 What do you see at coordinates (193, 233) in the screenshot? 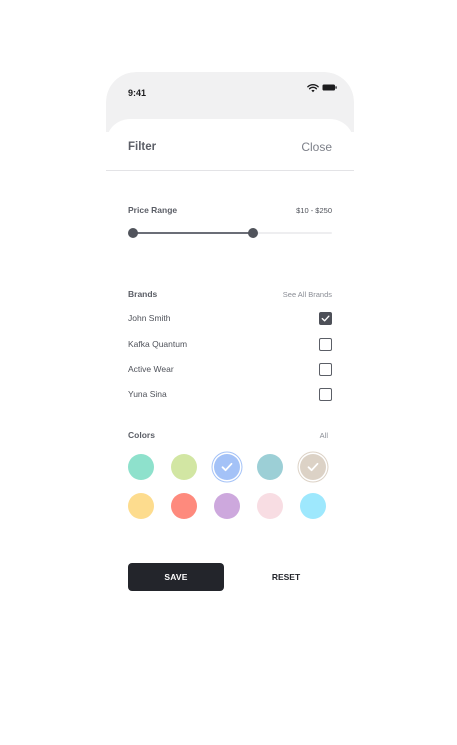
I see `slider-fill` at bounding box center [193, 233].